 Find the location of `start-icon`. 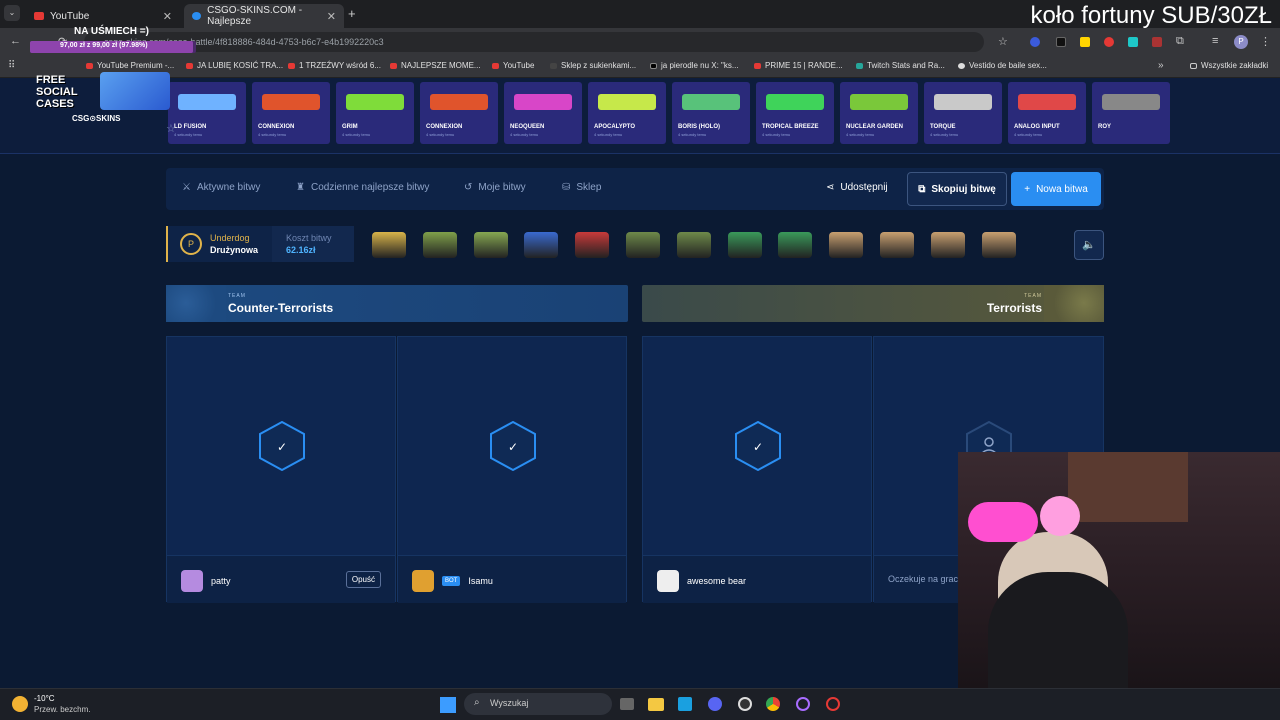

start-icon is located at coordinates (448, 705).